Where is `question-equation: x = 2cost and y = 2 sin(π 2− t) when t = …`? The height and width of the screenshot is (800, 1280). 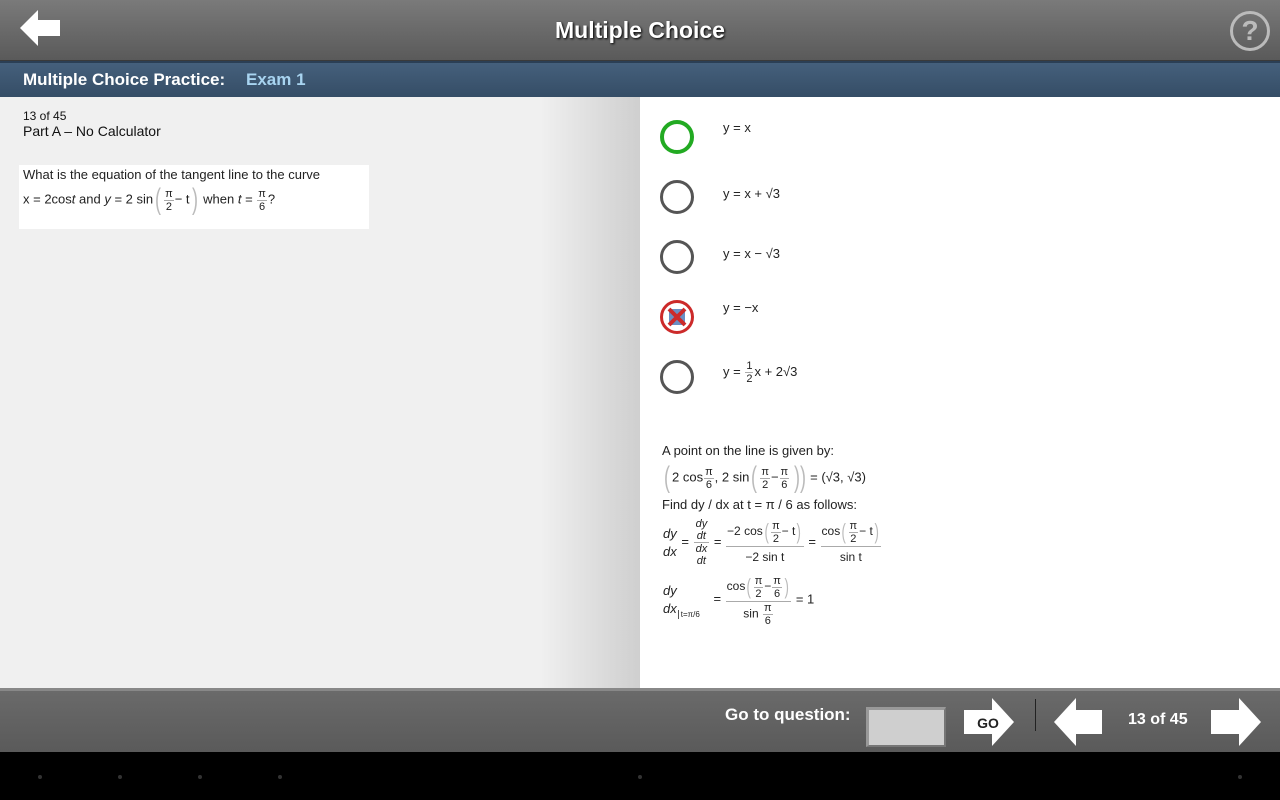
question-equation: x = 2cost and y = 2 sin(π 2− t) when t = … is located at coordinates (149, 199).